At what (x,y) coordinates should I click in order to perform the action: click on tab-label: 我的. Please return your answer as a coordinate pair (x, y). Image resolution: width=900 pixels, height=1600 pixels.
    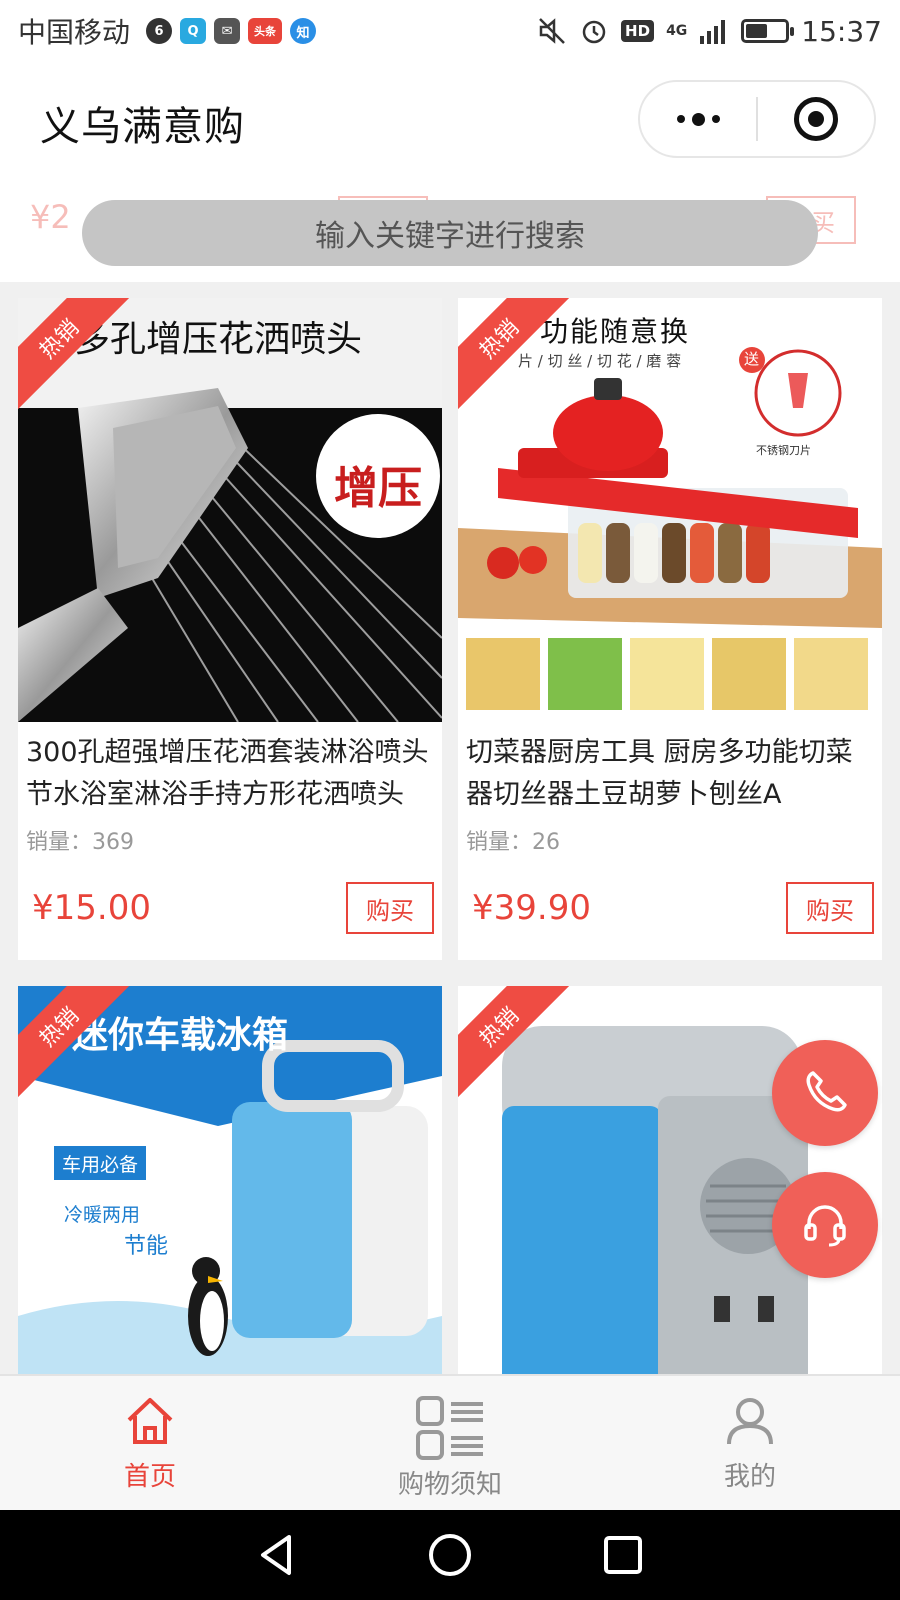
    Looking at the image, I should click on (749, 1477).